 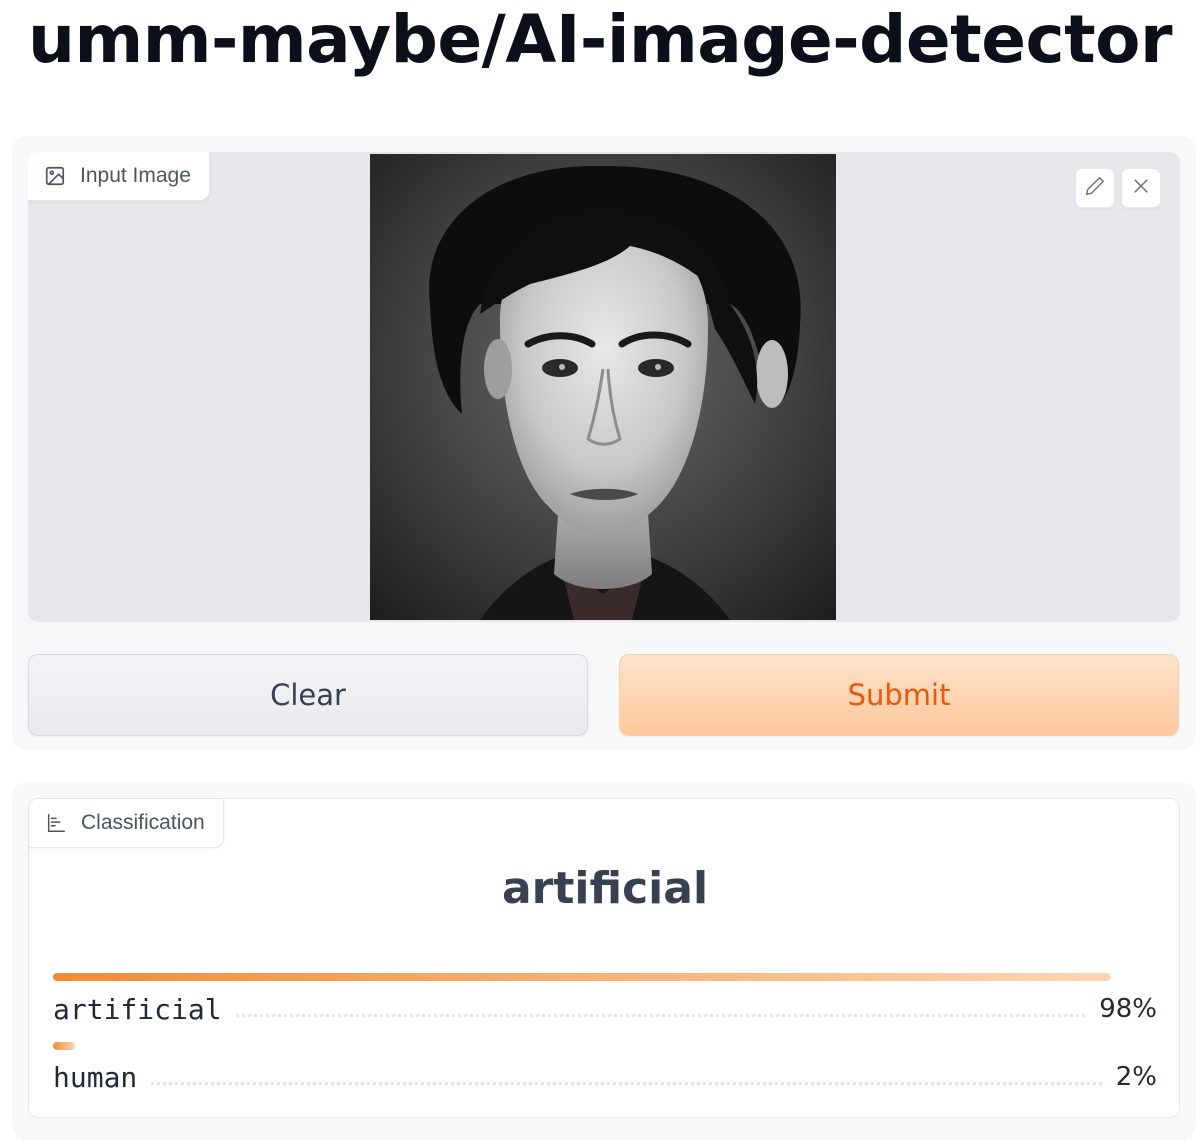 I want to click on image-icon, so click(x=55, y=176).